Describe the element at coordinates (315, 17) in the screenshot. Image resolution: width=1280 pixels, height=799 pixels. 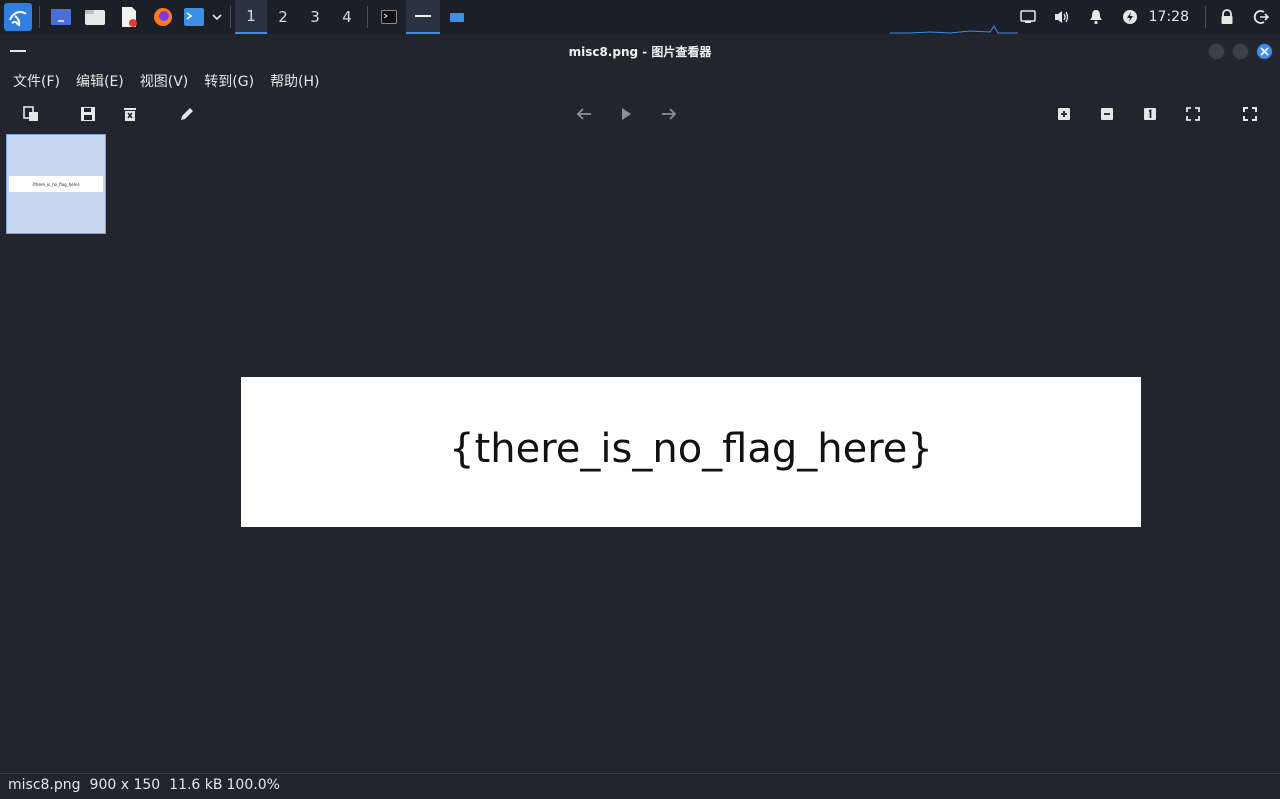
I see `workspace-3: 3` at that location.